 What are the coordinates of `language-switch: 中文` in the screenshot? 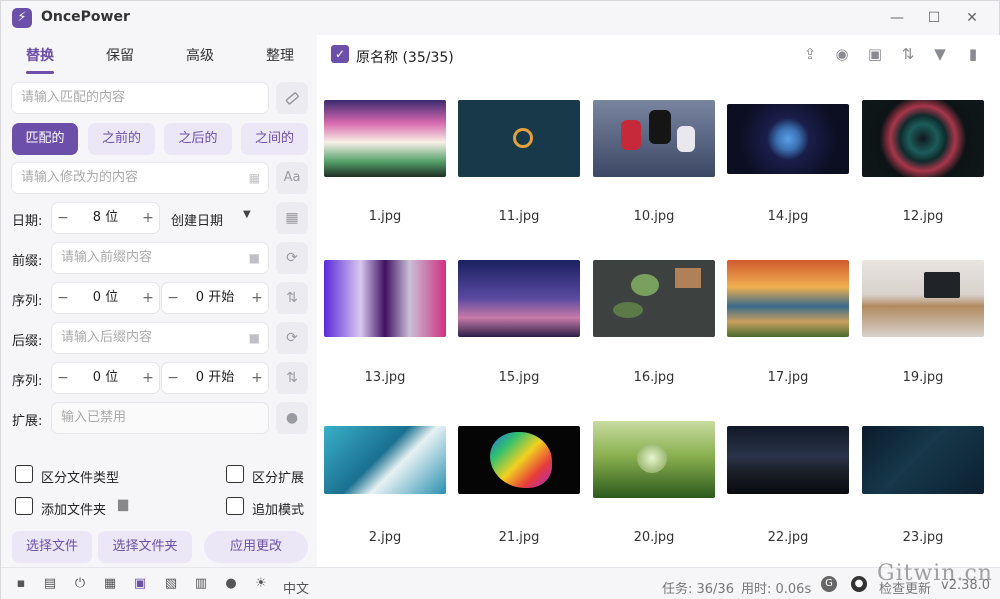 It's located at (296, 587).